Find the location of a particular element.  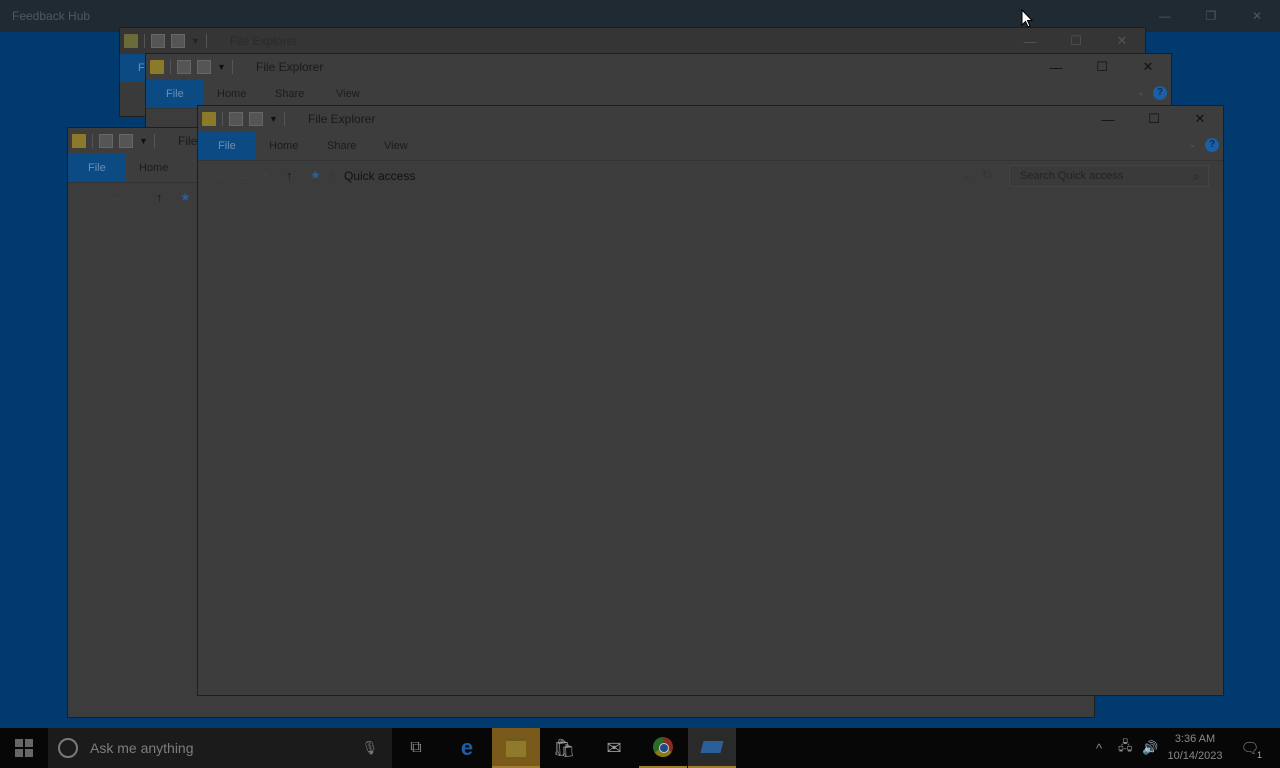

cortana-search-box: Ask me anything 🎙 is located at coordinates (220, 748).